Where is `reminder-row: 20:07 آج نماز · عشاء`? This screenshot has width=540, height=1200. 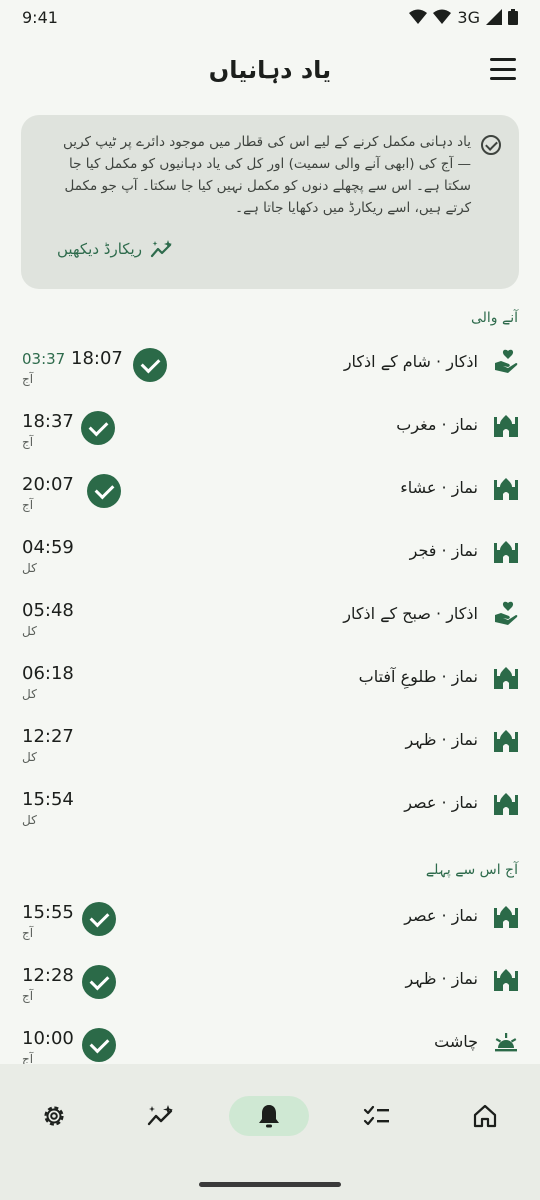 reminder-row: 20:07 آج نماز · عشاء is located at coordinates (270, 504).